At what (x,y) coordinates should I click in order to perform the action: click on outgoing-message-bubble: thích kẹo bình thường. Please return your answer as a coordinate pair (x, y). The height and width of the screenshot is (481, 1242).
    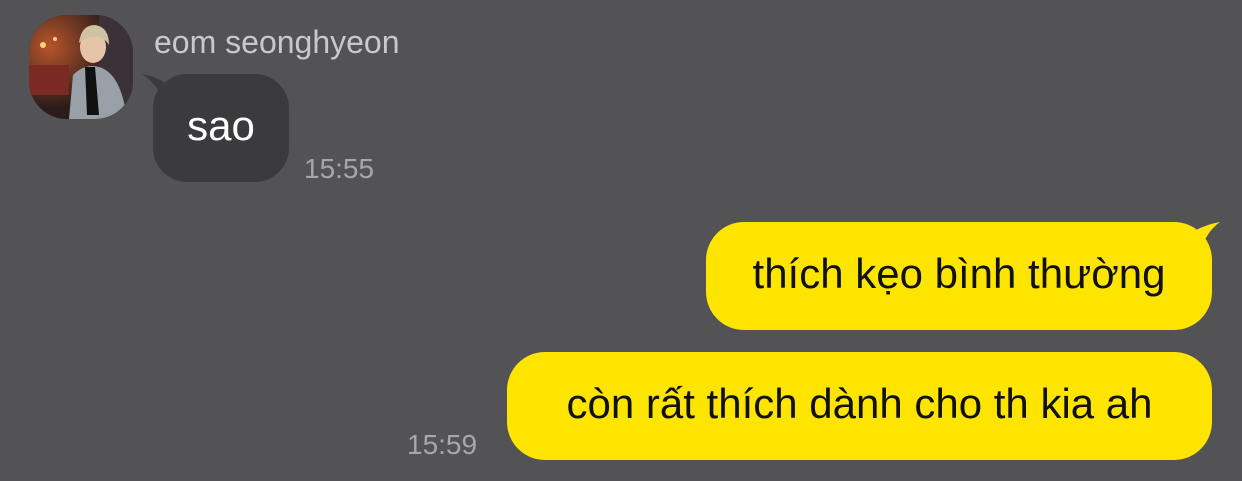
    Looking at the image, I should click on (959, 276).